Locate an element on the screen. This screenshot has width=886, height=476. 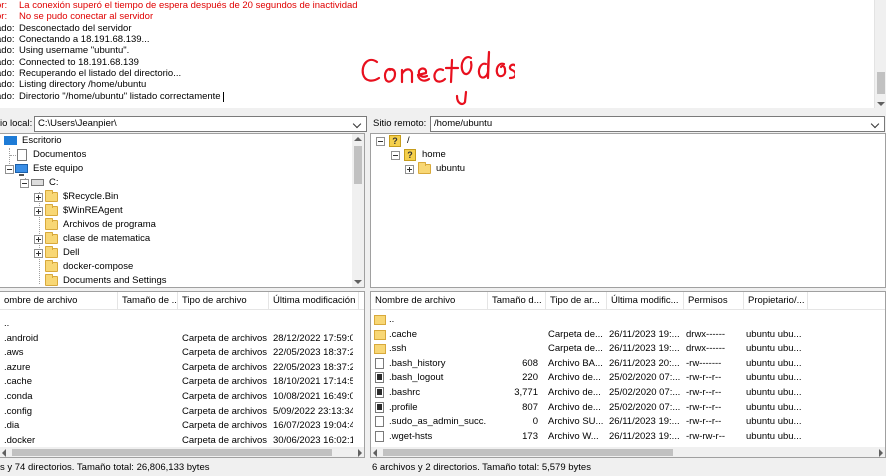
cell-modified: 10/08/2021 16:49:07 is located at coordinates (313, 396).